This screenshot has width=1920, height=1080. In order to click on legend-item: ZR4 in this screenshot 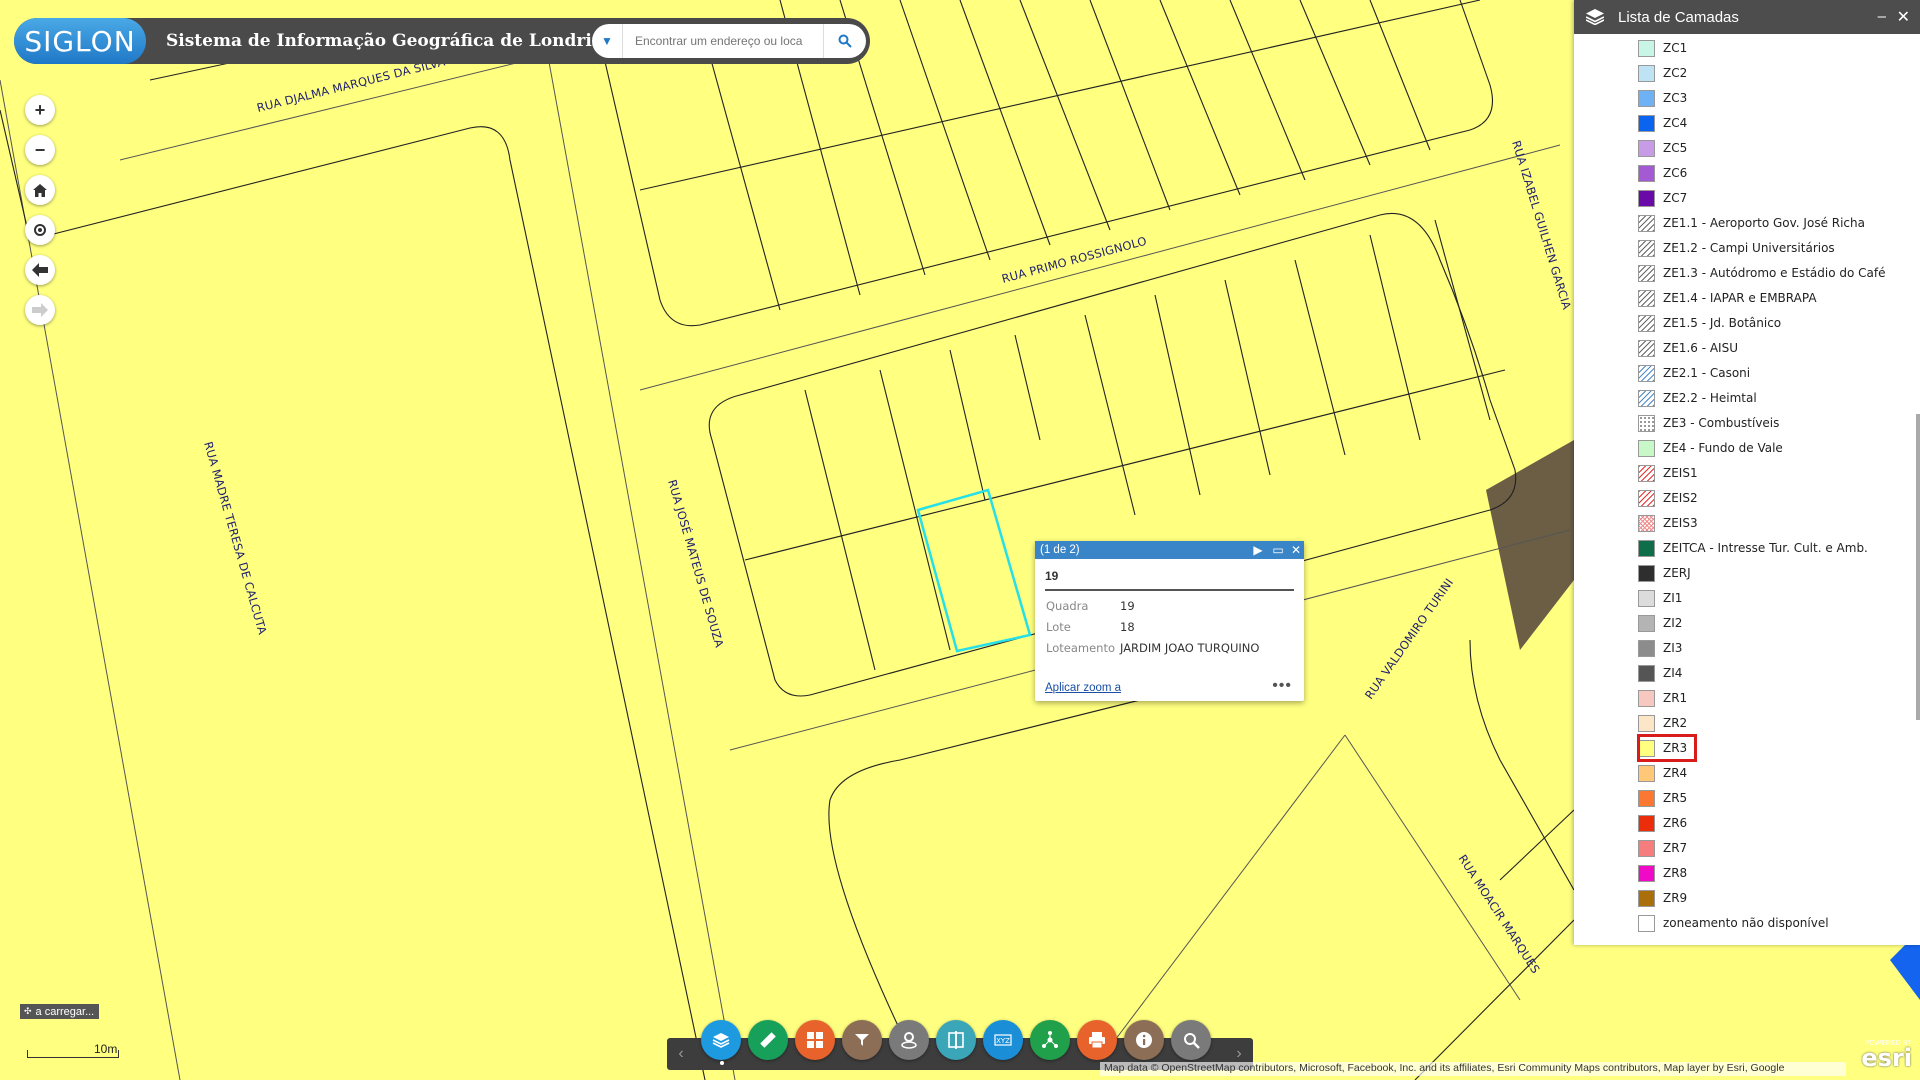, I will do `click(1662, 773)`.